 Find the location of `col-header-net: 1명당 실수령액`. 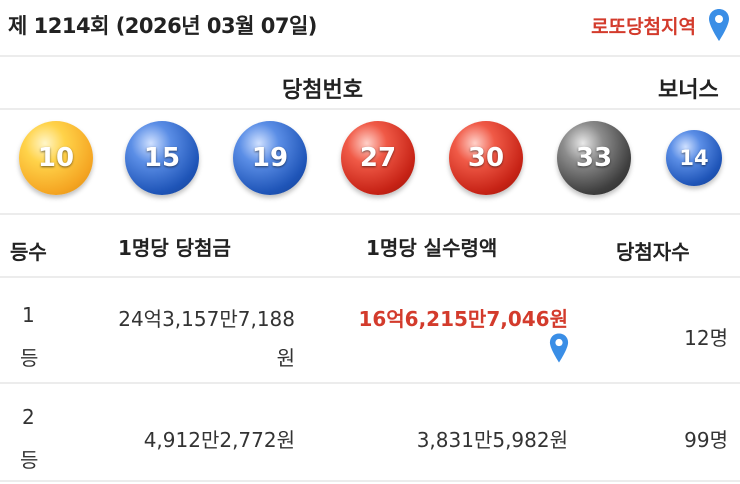

col-header-net: 1명당 실수령액 is located at coordinates (432, 248).